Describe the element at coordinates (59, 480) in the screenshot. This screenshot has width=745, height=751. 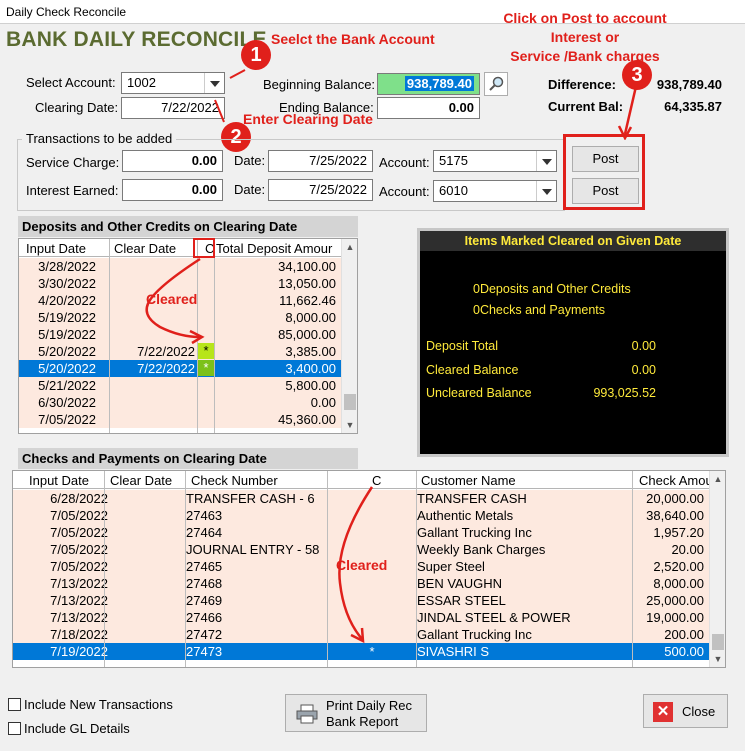
I see `checks-header-input-date: Input Date` at that location.